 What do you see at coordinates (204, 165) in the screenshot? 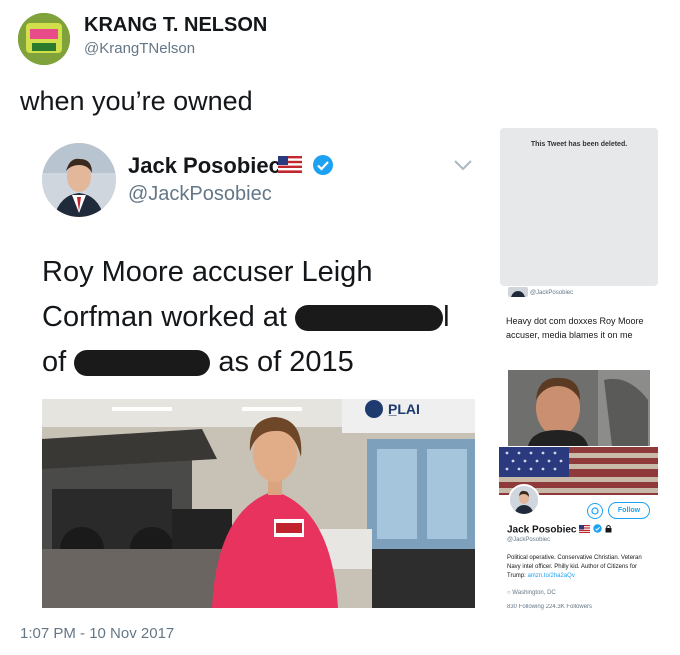
I see `embedded-author-name: Jack Posobiec` at bounding box center [204, 165].